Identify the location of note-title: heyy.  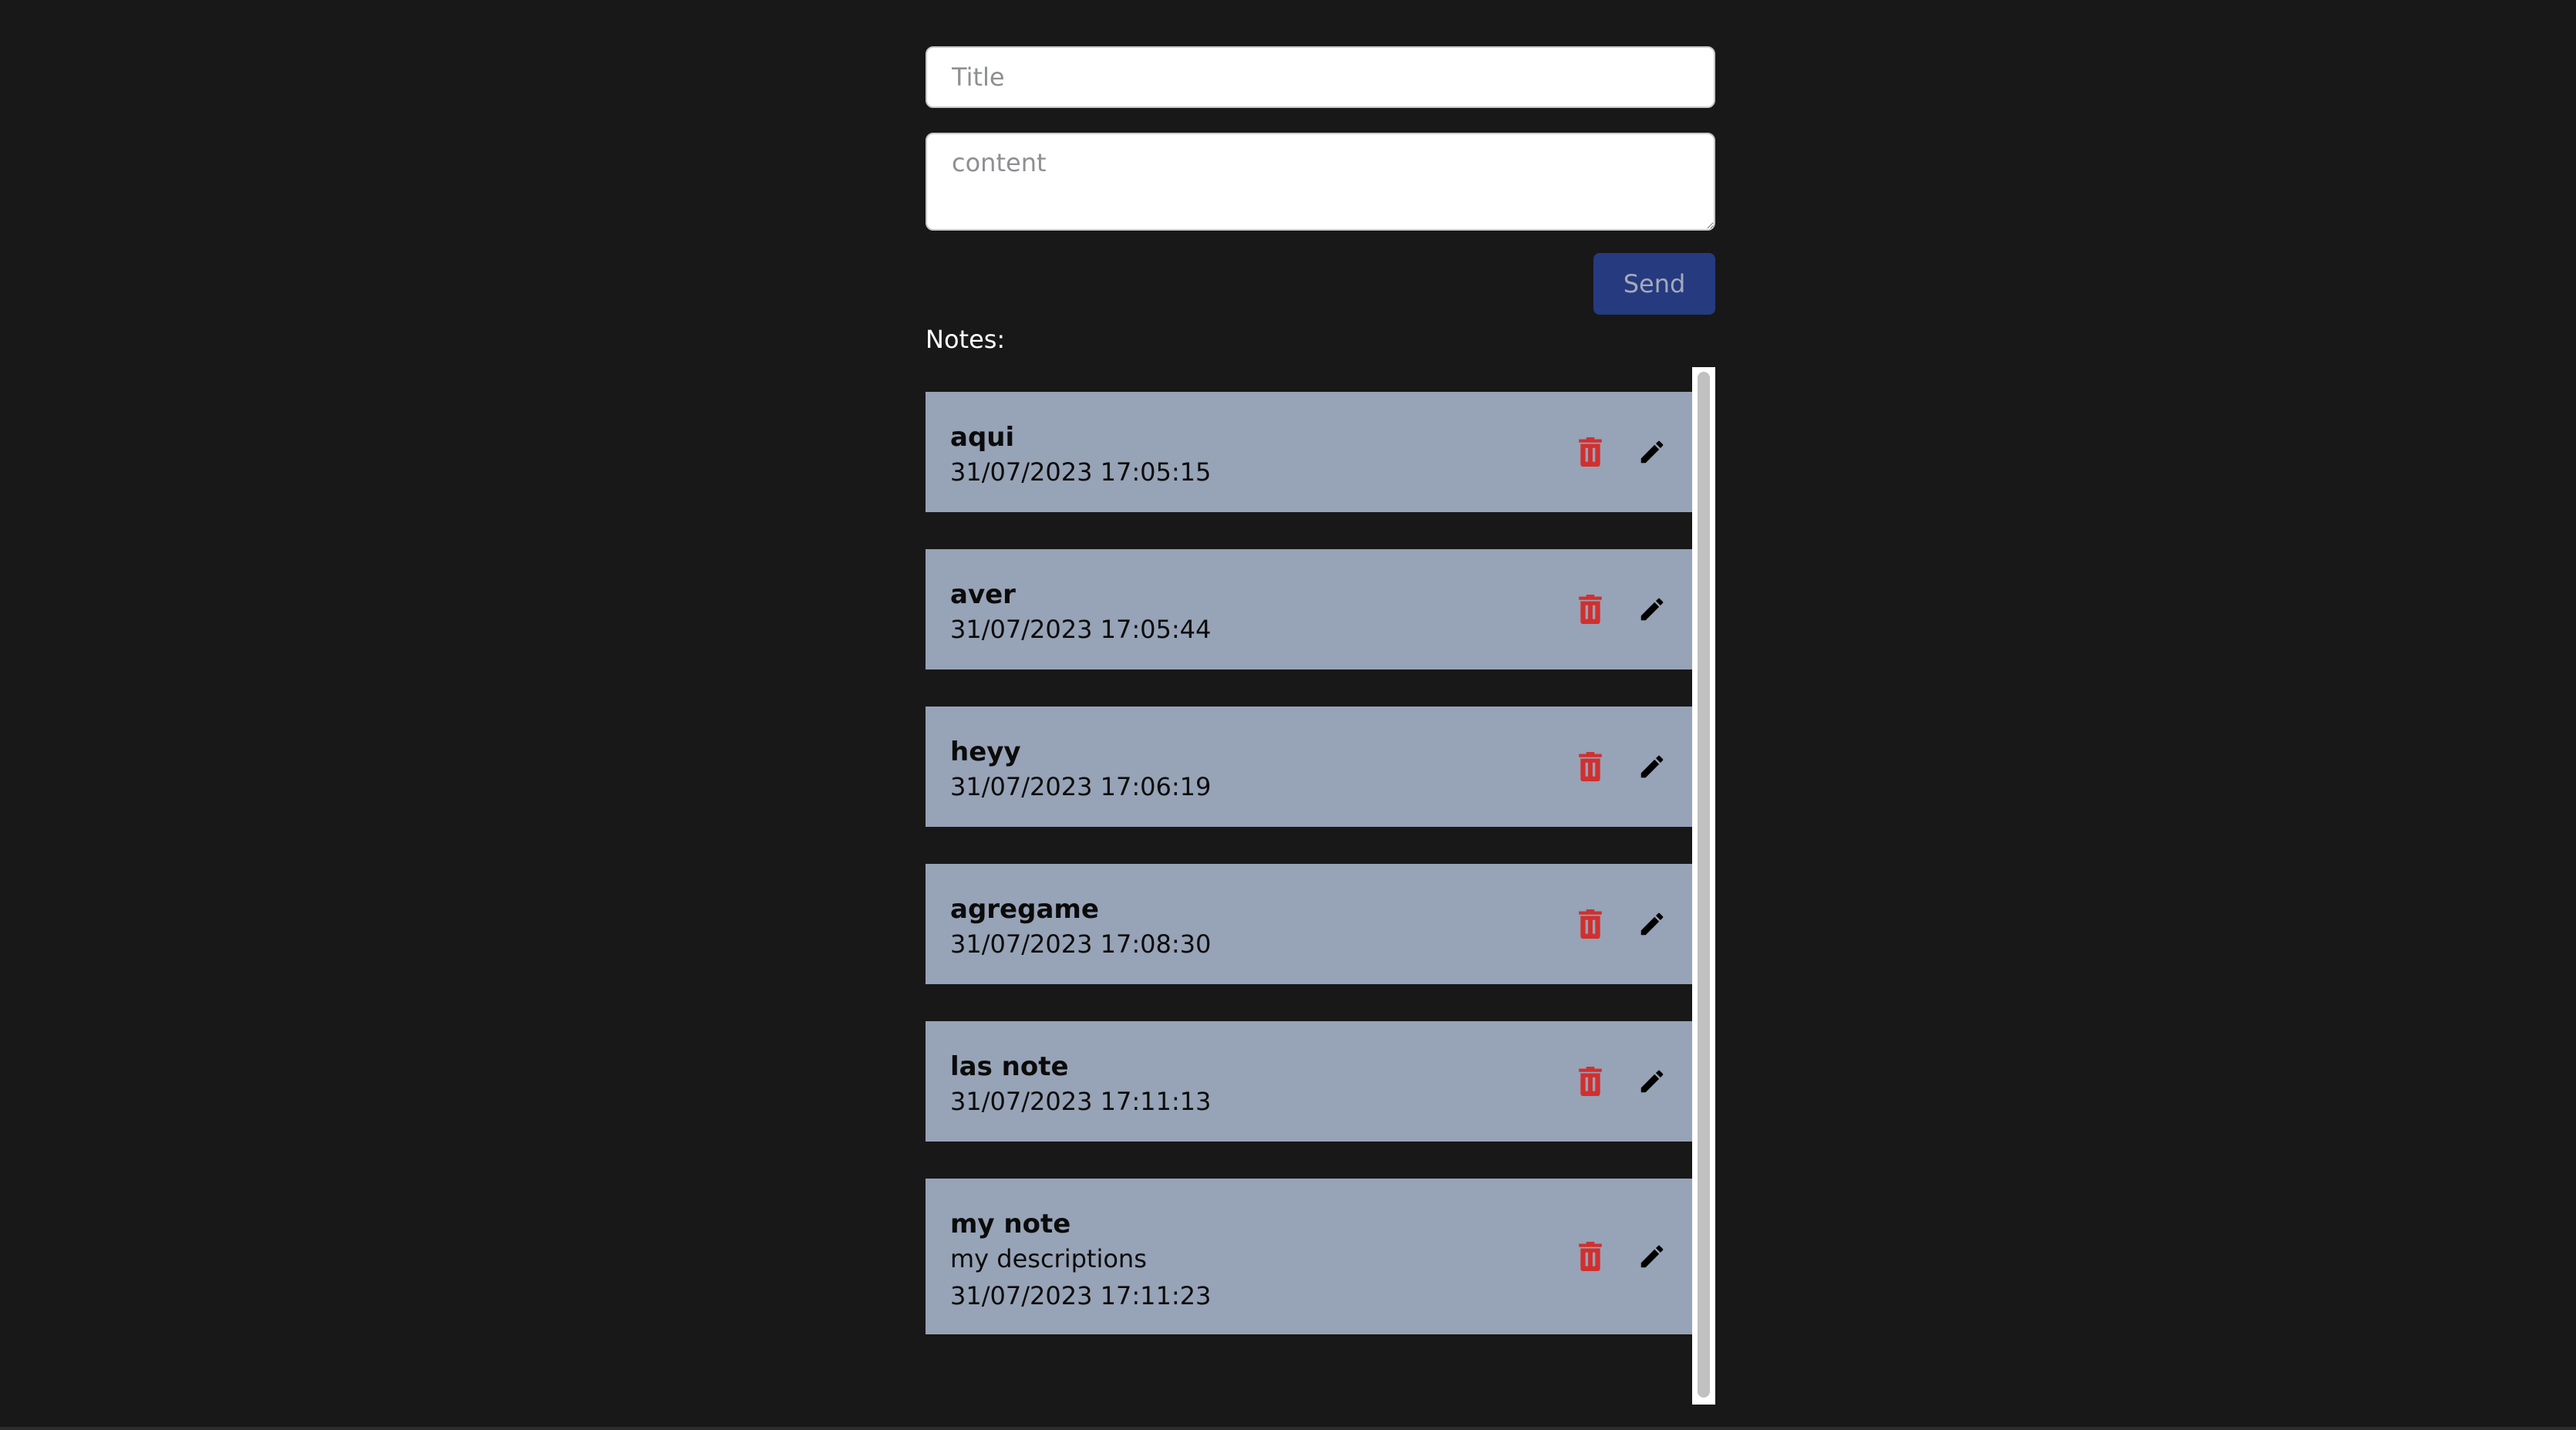
(985, 752).